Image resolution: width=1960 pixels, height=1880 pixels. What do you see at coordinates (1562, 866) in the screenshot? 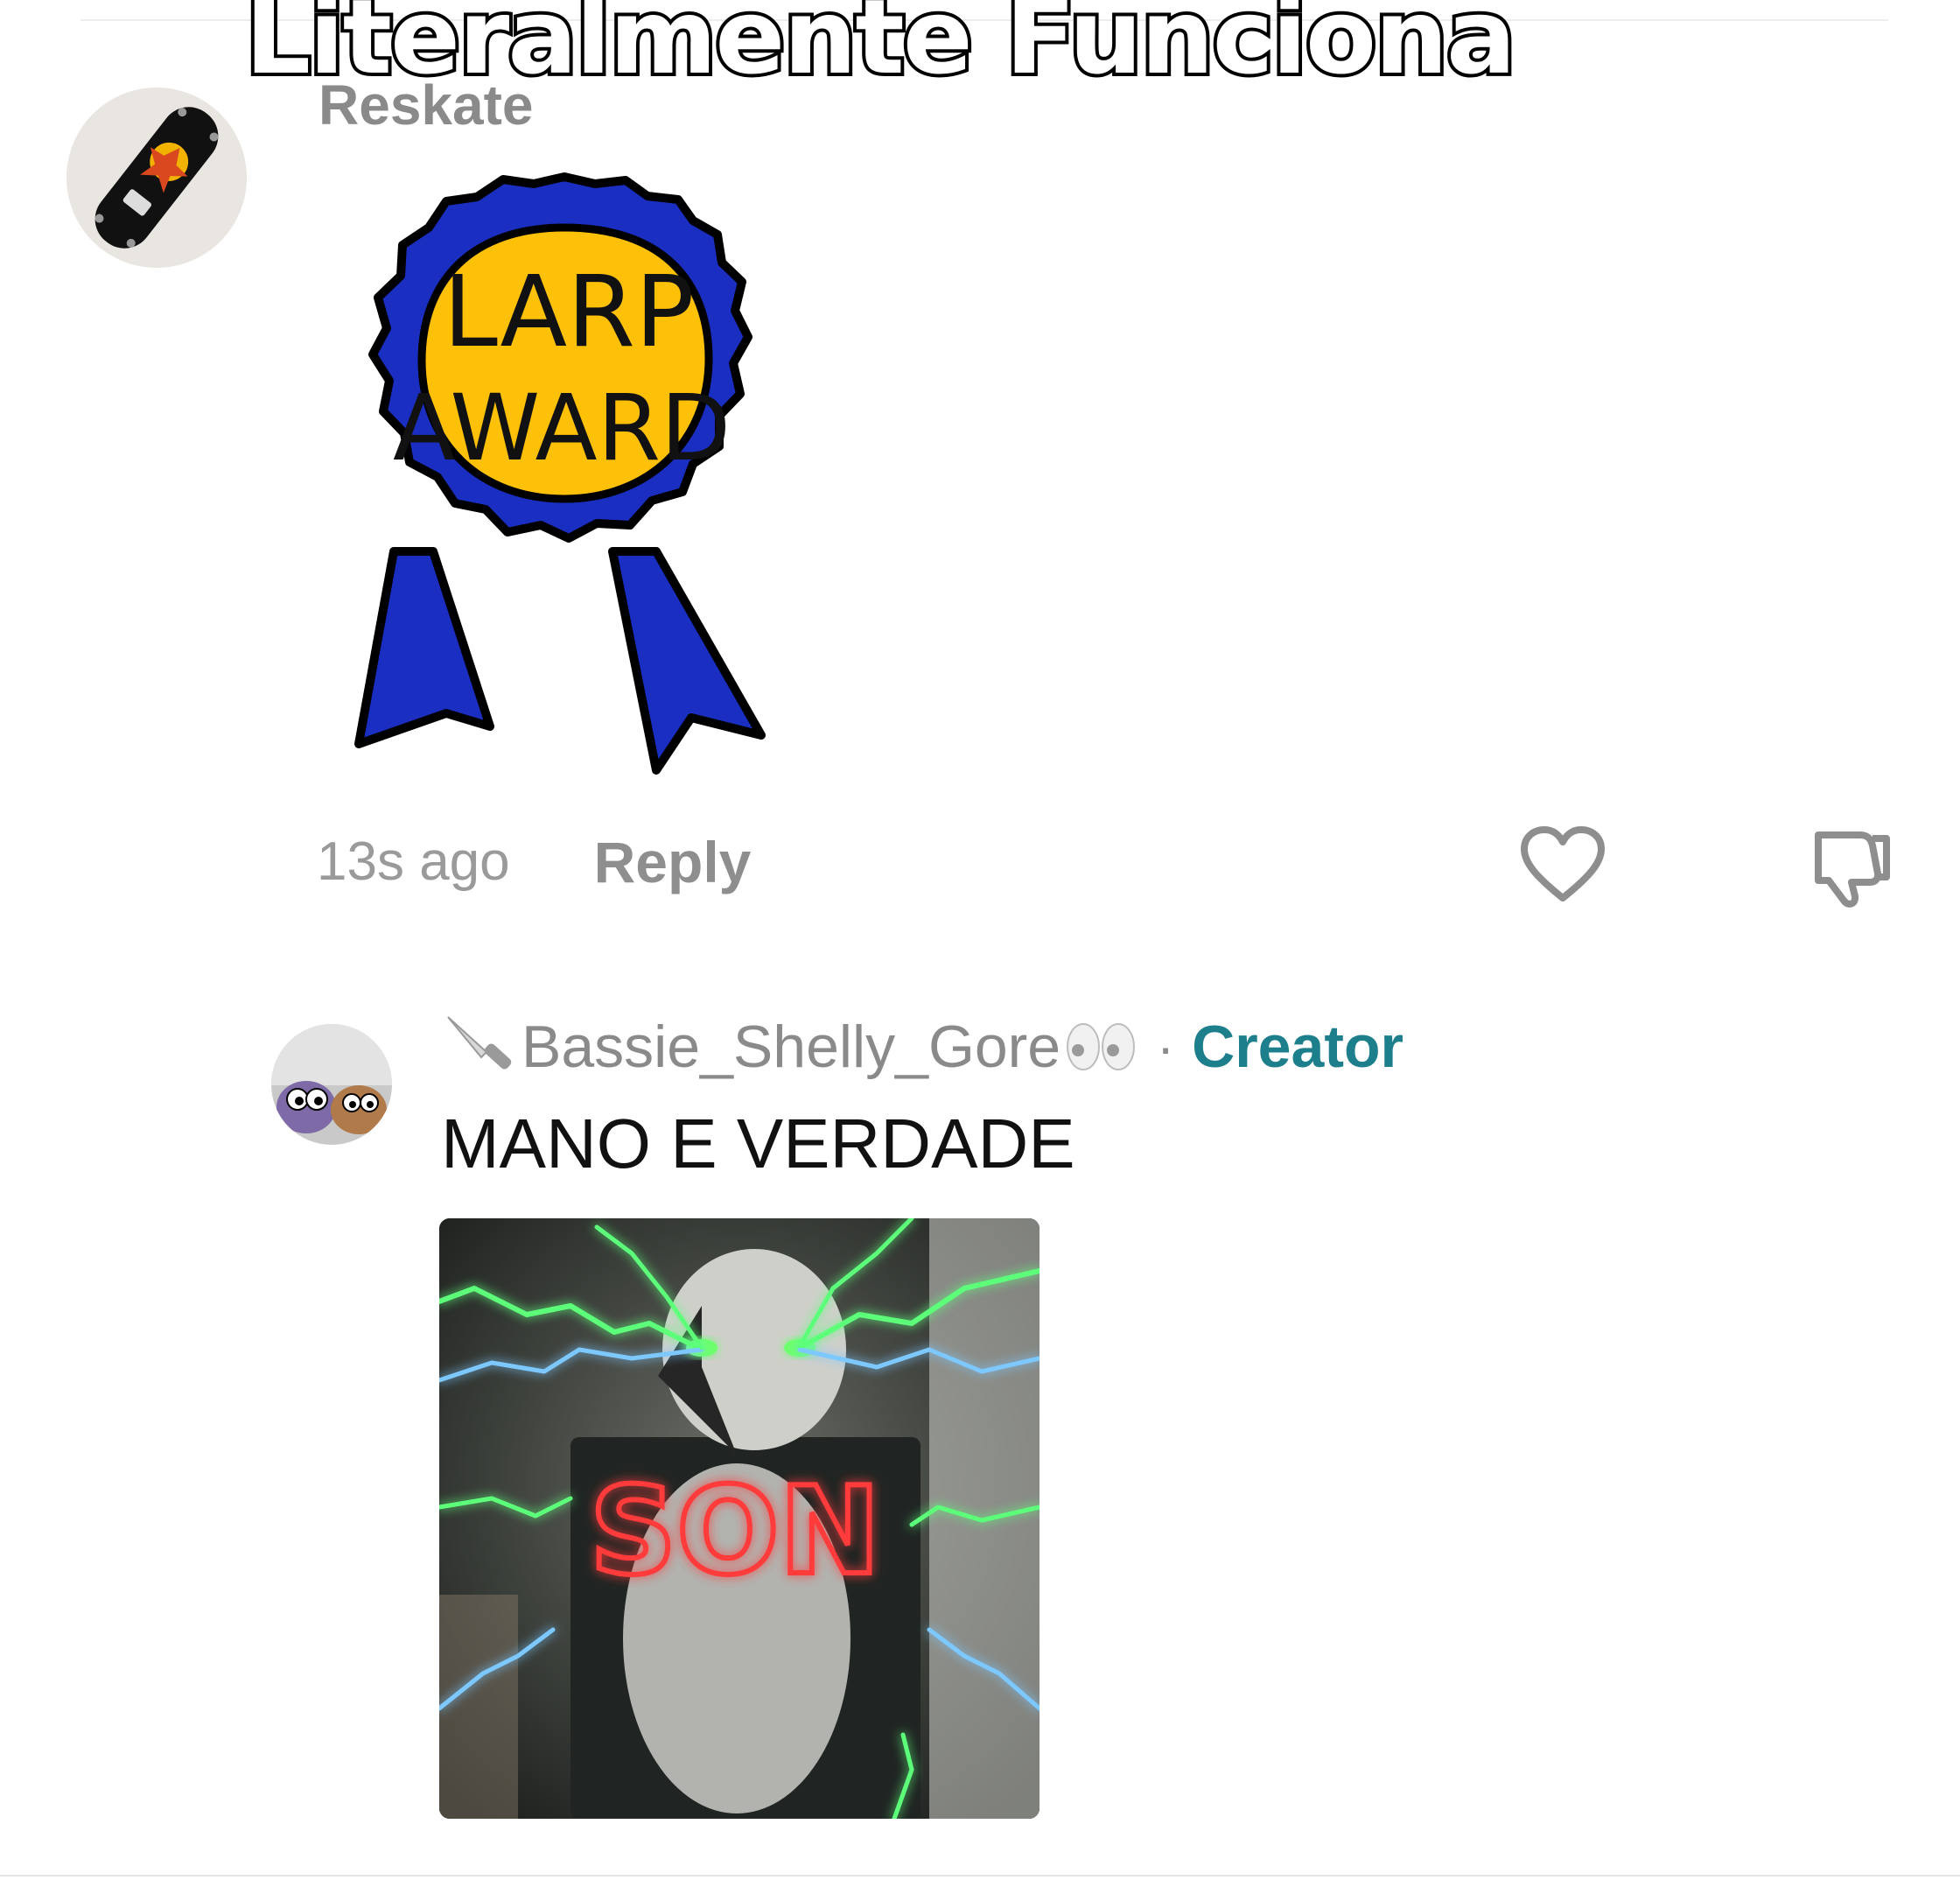
I see `heart-icon` at bounding box center [1562, 866].